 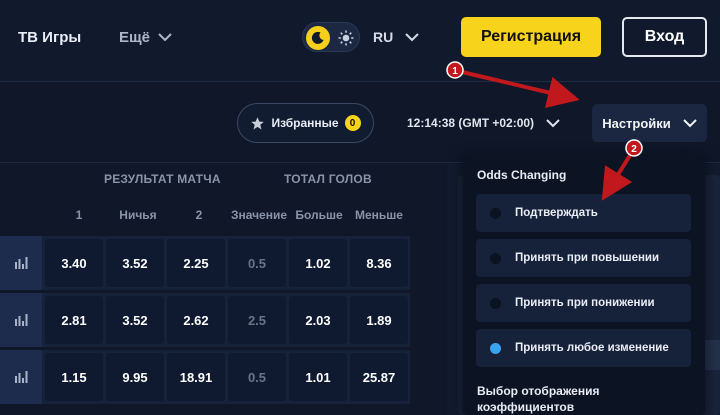 What do you see at coordinates (74, 263) in the screenshot?
I see `odd-cell: 3.40` at bounding box center [74, 263].